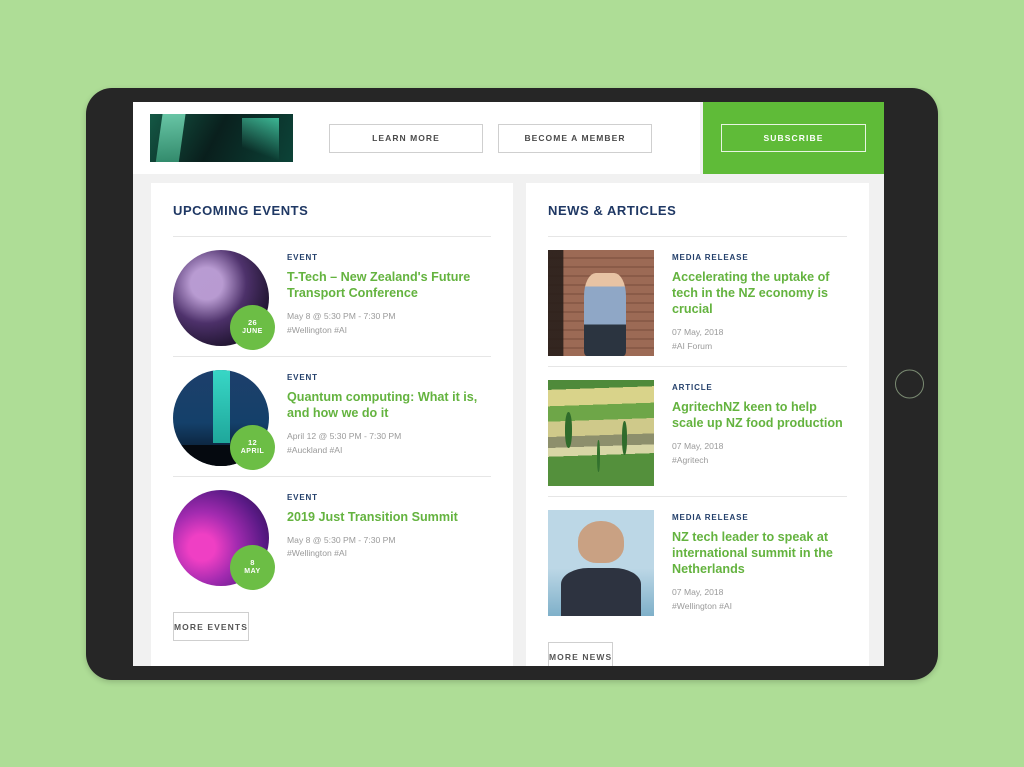 The image size is (1024, 767). I want to click on event-thumbnail-wrap: 12 APRIL, so click(224, 420).